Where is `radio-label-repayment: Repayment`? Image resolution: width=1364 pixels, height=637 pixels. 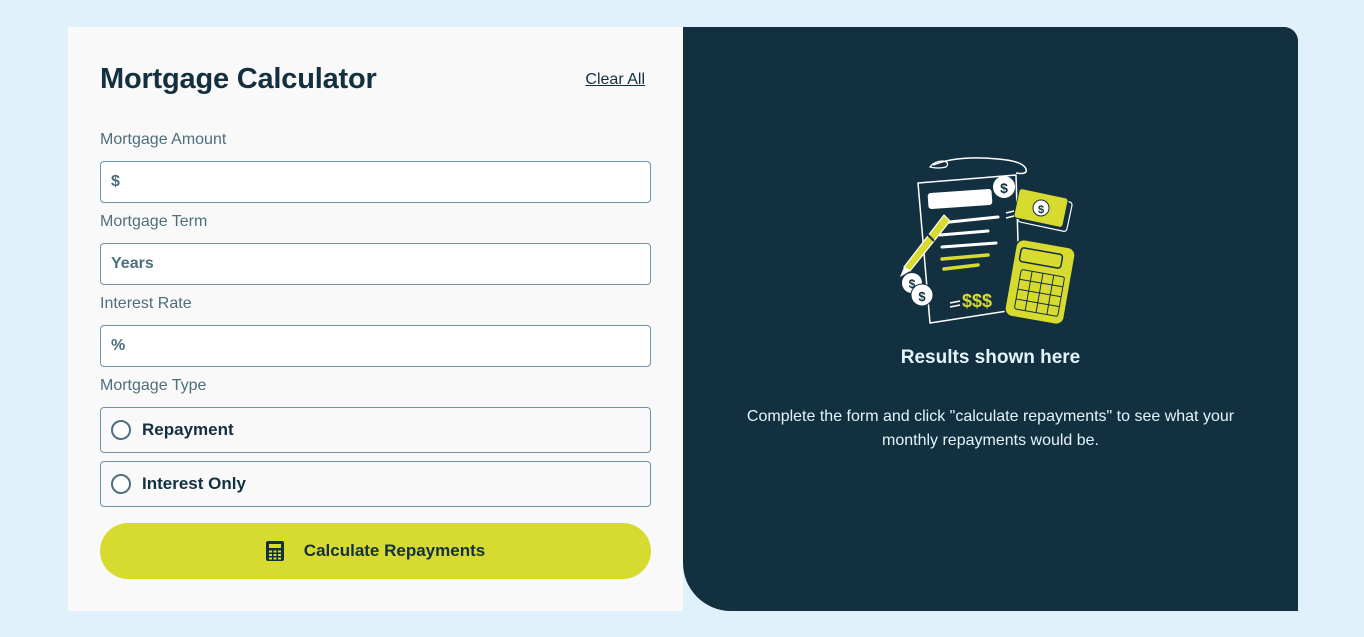 radio-label-repayment: Repayment is located at coordinates (188, 429).